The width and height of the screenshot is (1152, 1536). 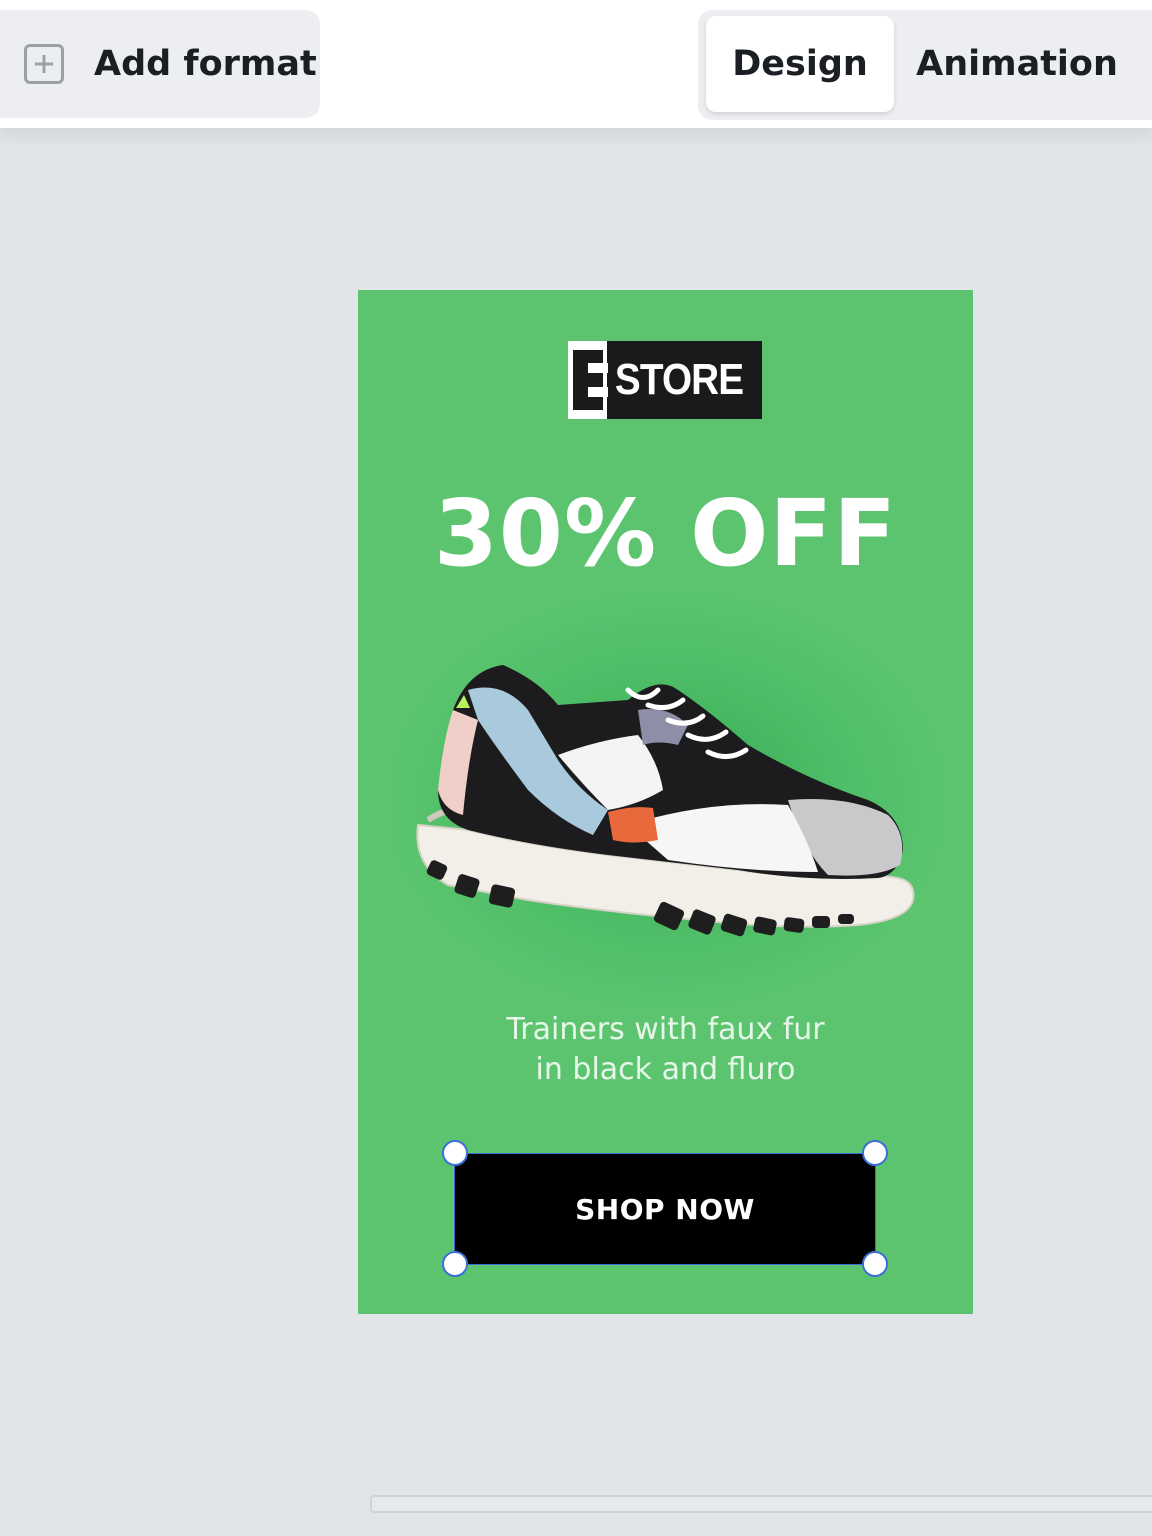 I want to click on resize-handle-top-left, so click(x=455, y=1153).